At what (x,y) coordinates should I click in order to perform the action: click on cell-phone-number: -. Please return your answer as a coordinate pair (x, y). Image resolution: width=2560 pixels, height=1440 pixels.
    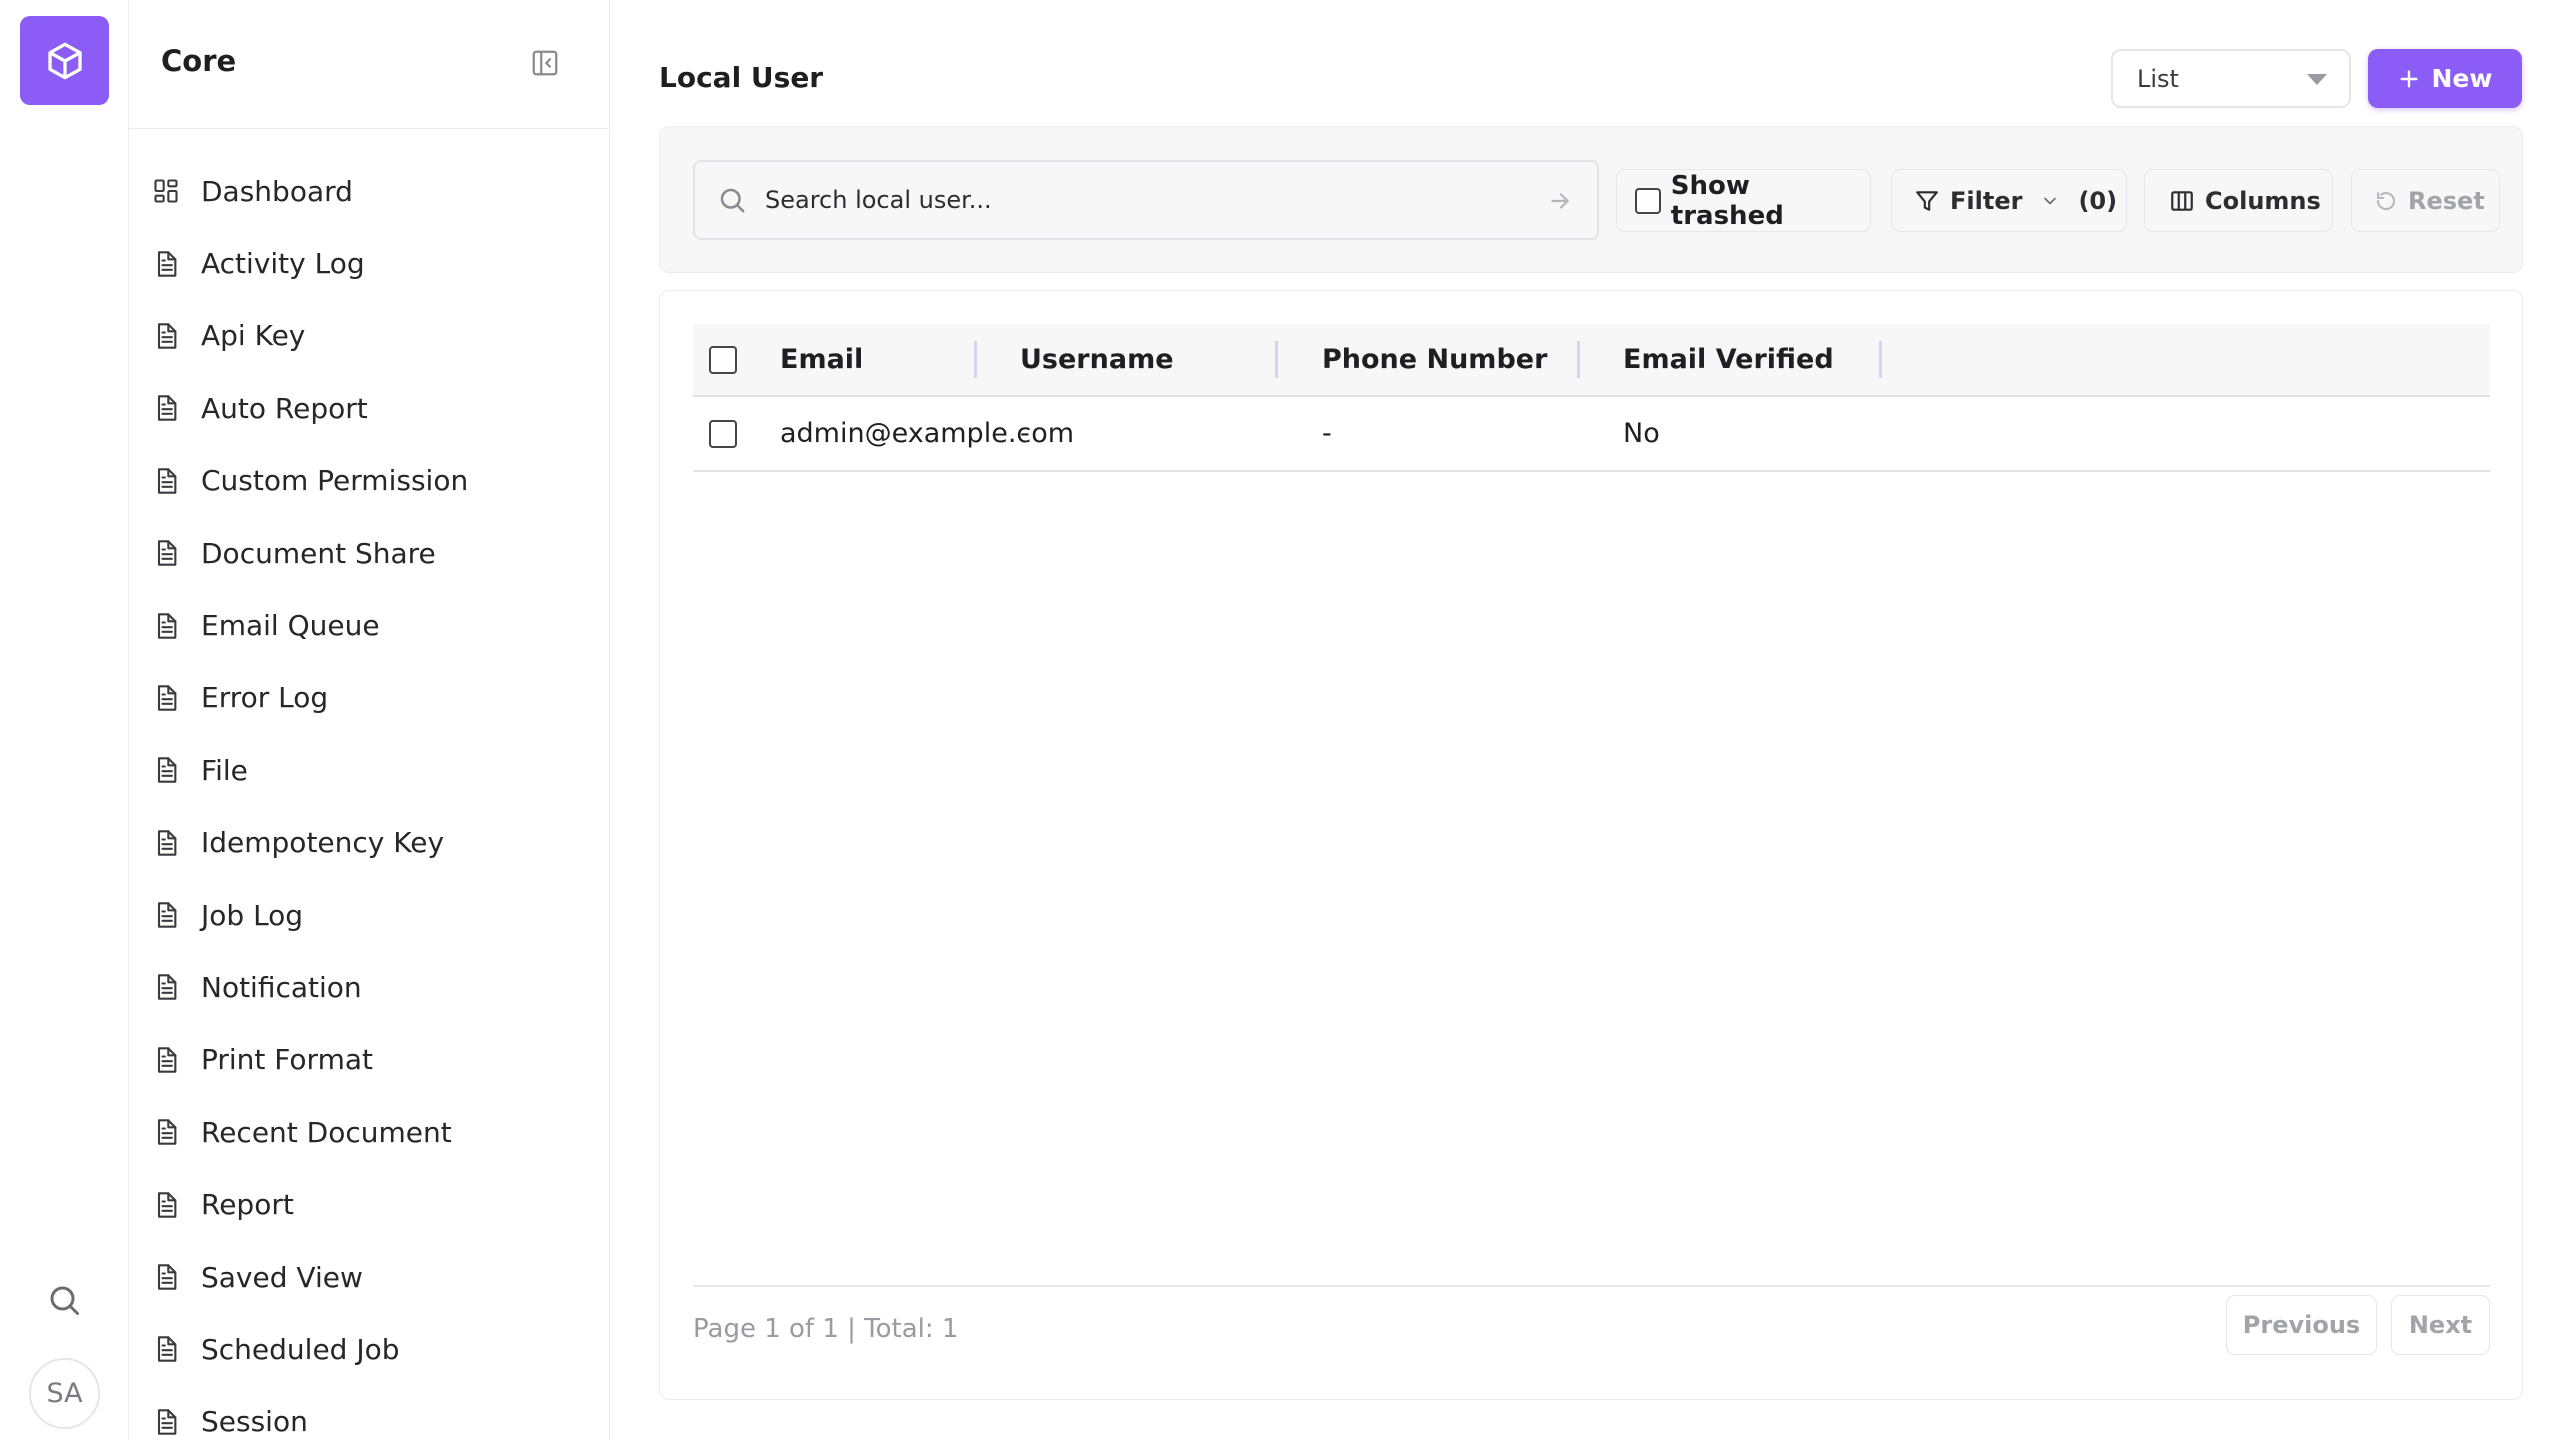
    Looking at the image, I should click on (1327, 433).